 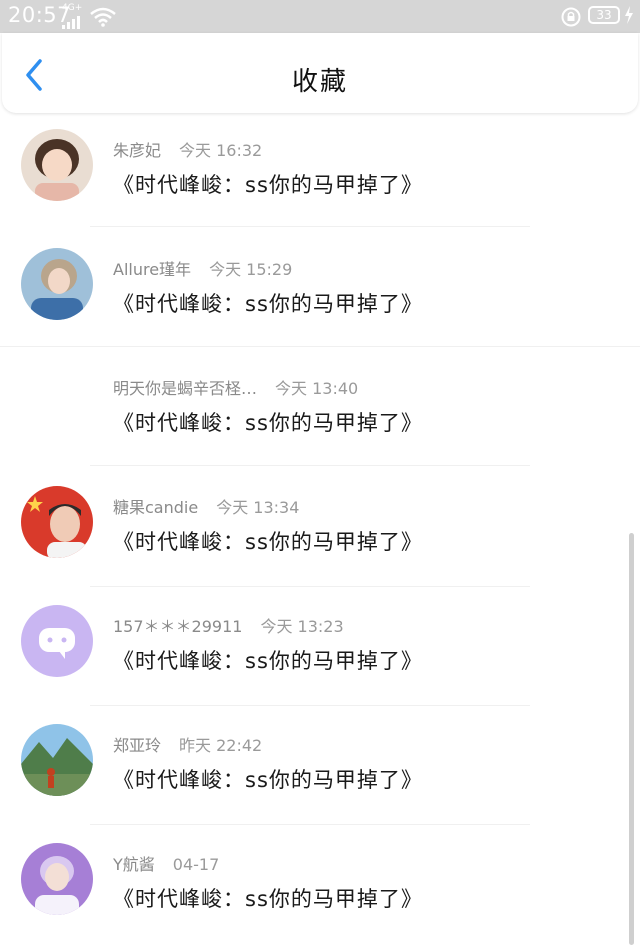 I want to click on author-name: 糖果candie, so click(x=156, y=507).